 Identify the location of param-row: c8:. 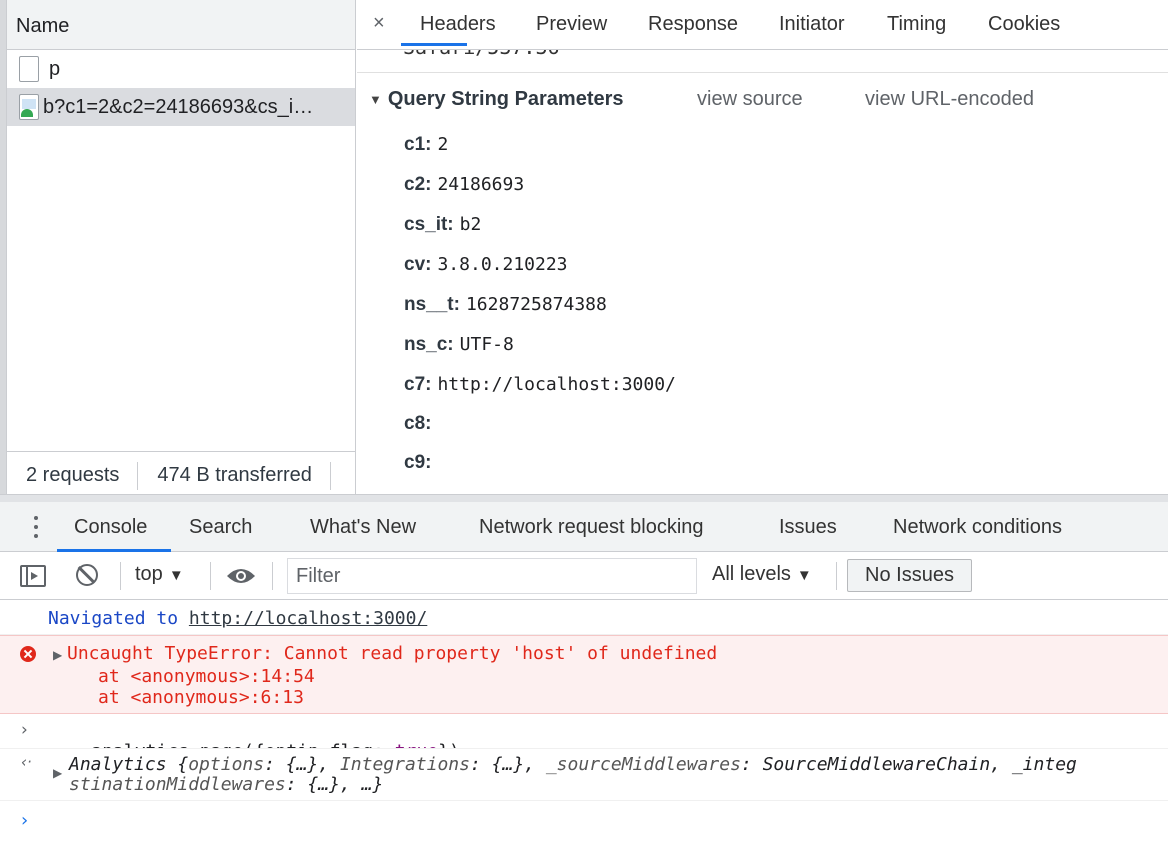
(418, 423).